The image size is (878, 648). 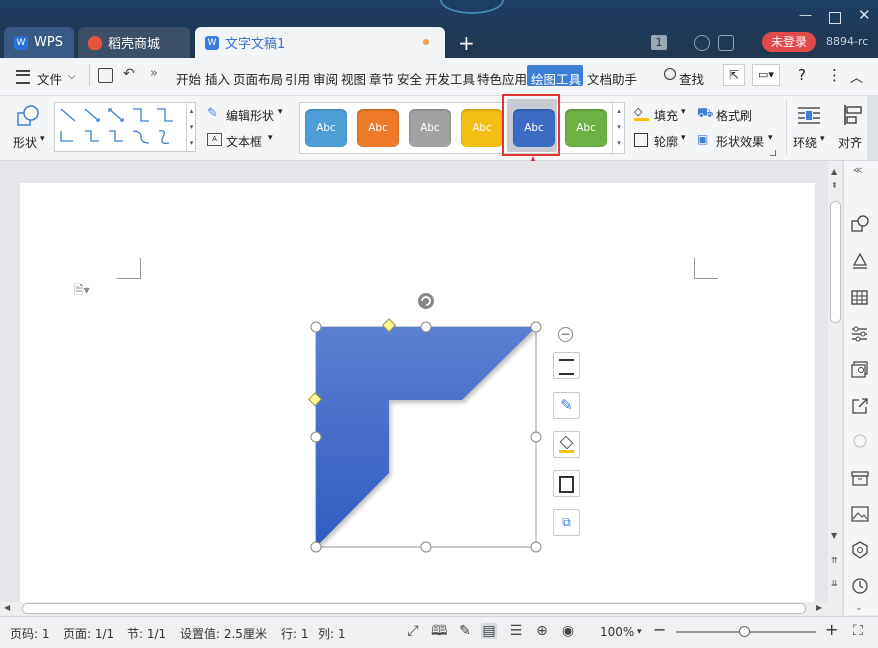 I want to click on next-page-icon: ⇊, so click(x=834, y=583).